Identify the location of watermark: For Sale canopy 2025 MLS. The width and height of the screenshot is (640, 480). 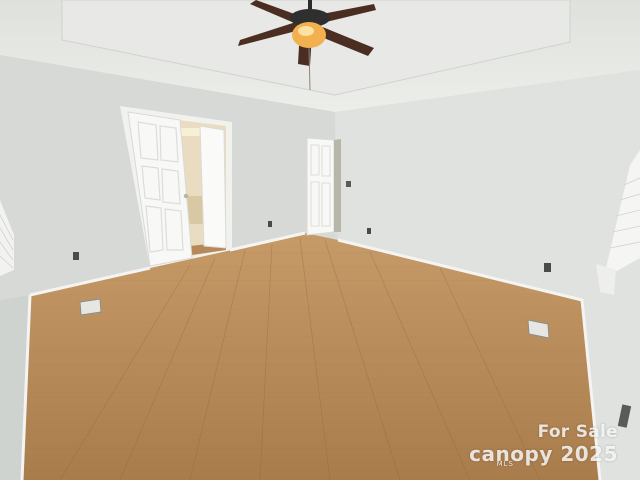
(543, 445).